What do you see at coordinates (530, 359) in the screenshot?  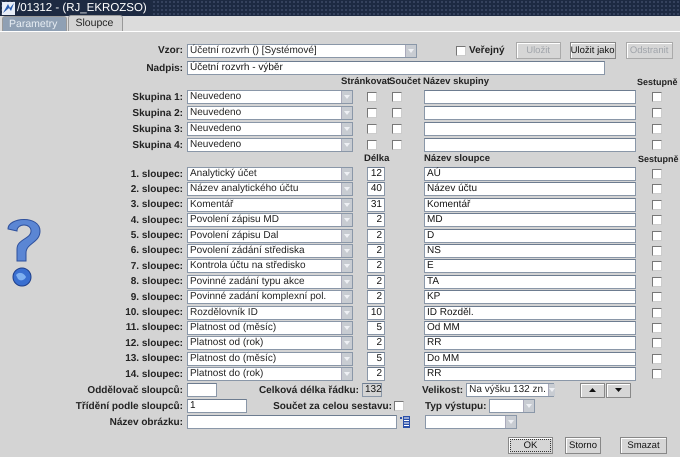 I see `column-name-field: Do MM` at bounding box center [530, 359].